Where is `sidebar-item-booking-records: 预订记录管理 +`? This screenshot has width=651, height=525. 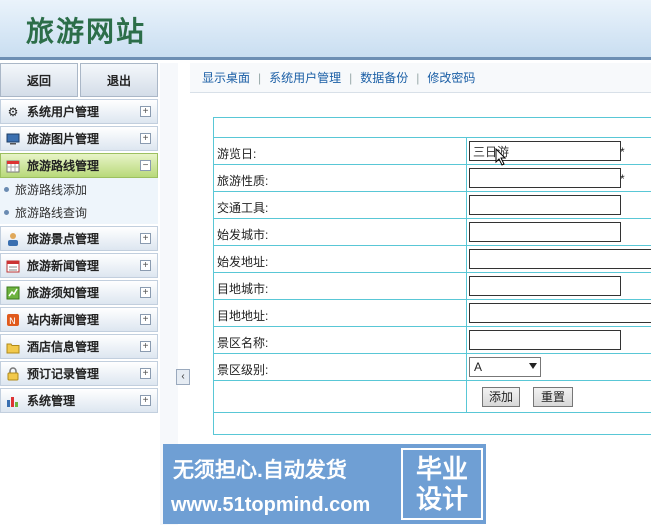 sidebar-item-booking-records: 预订记录管理 + is located at coordinates (79, 373).